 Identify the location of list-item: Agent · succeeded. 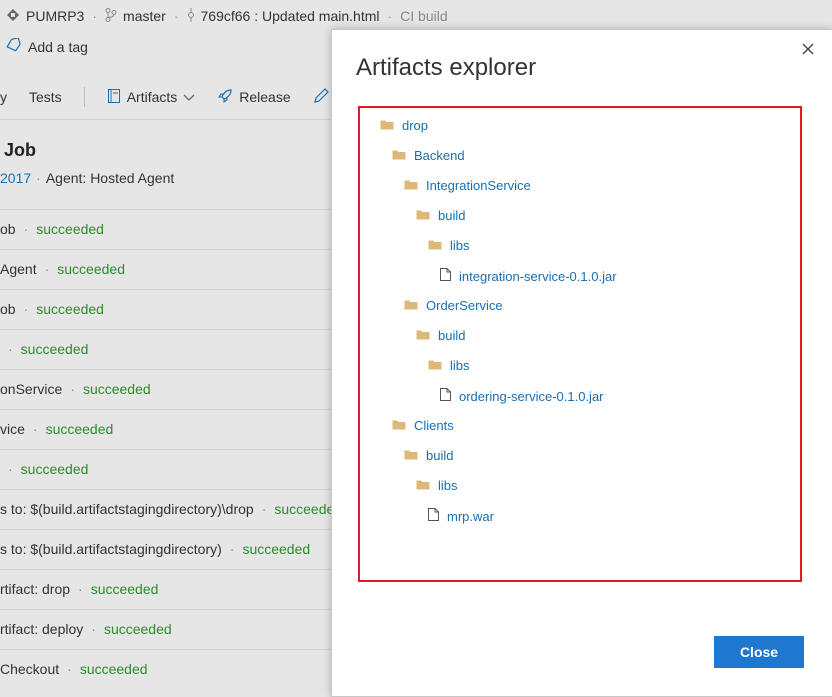
(62, 269).